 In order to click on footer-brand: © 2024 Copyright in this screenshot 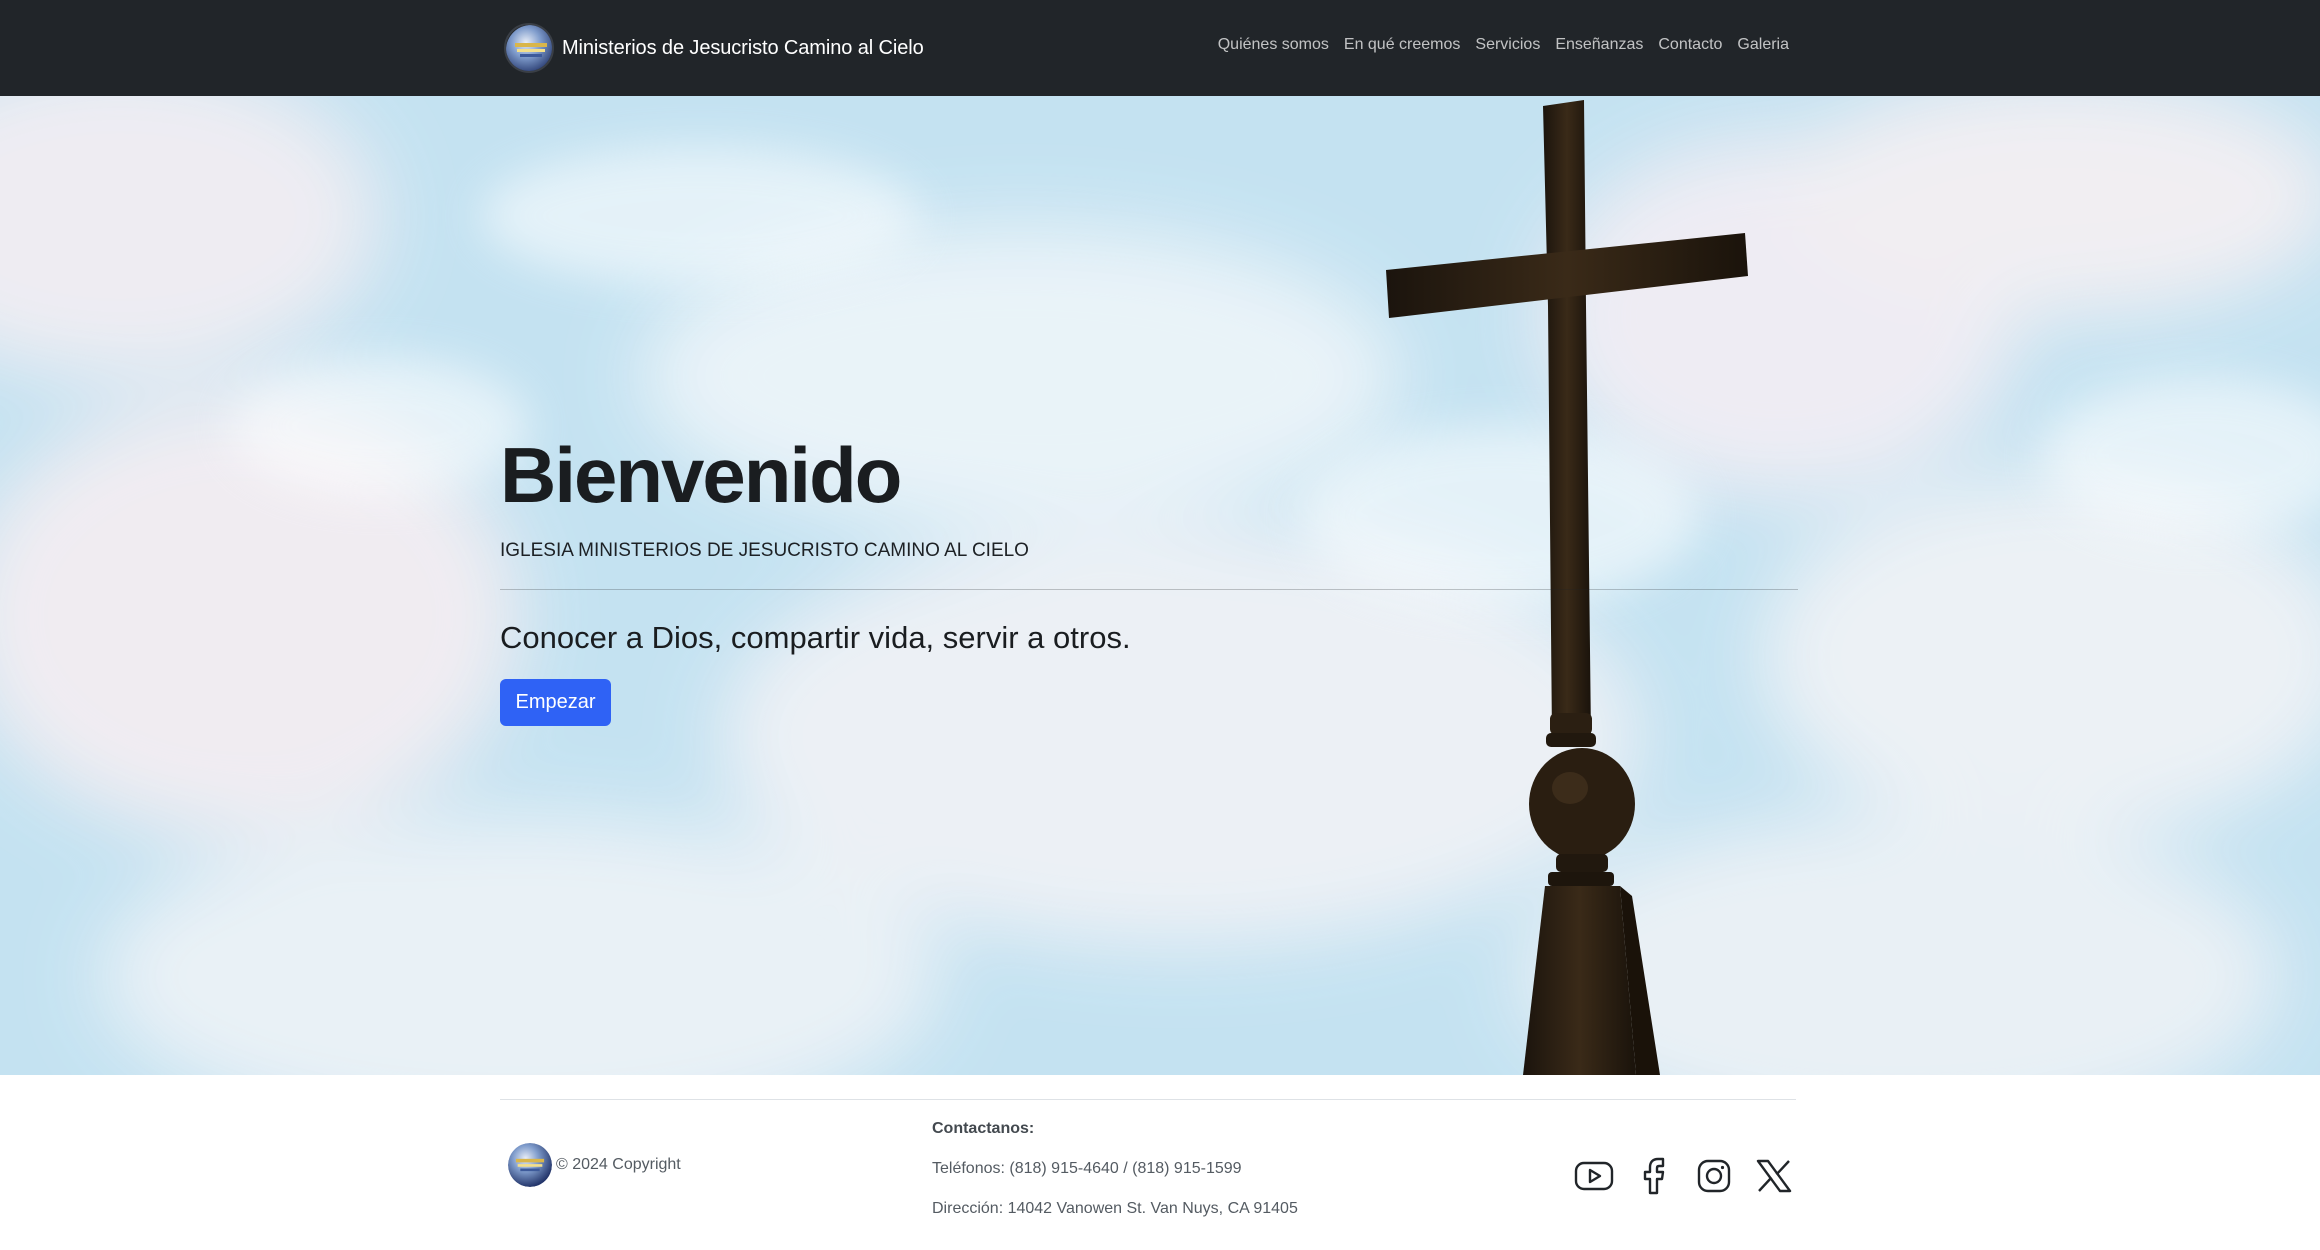, I will do `click(594, 1165)`.